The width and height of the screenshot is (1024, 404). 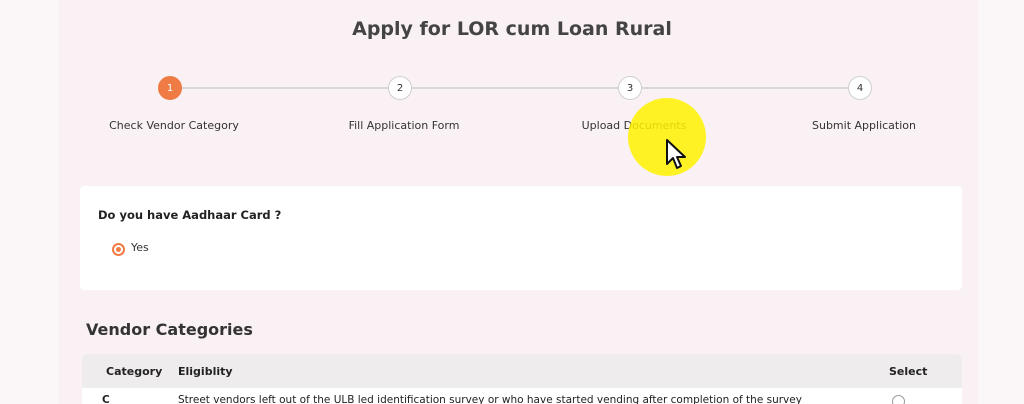 What do you see at coordinates (190, 215) in the screenshot?
I see `aadhaar-question: Do you have Aadhaar Card ?` at bounding box center [190, 215].